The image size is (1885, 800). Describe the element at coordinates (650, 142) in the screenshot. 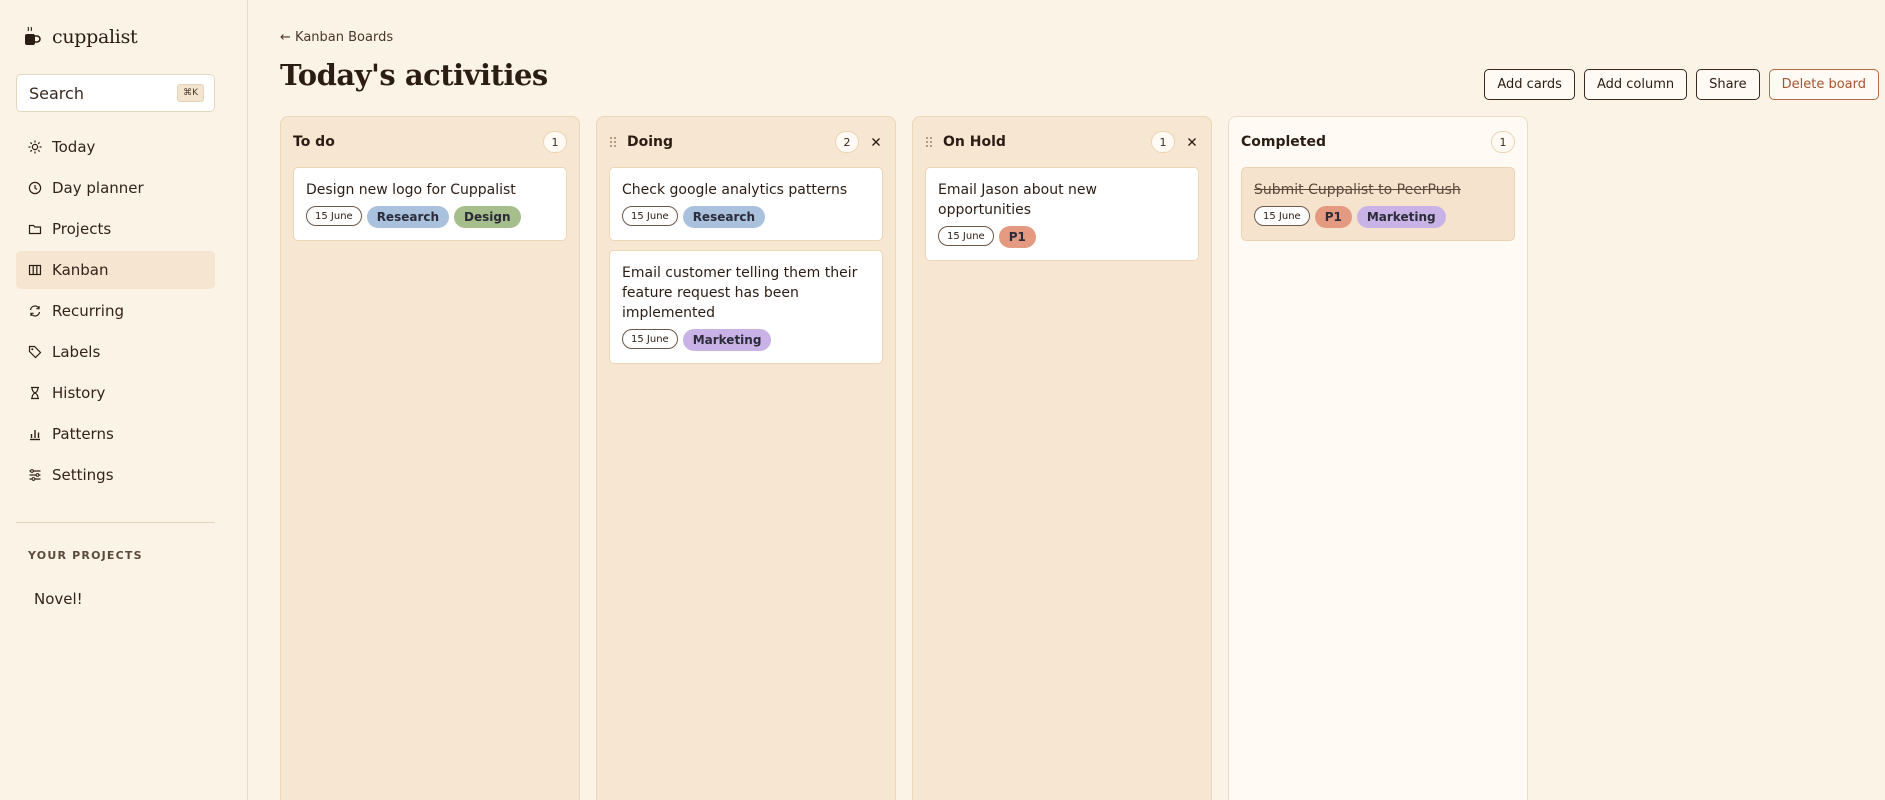

I see `column-title: Doing` at that location.